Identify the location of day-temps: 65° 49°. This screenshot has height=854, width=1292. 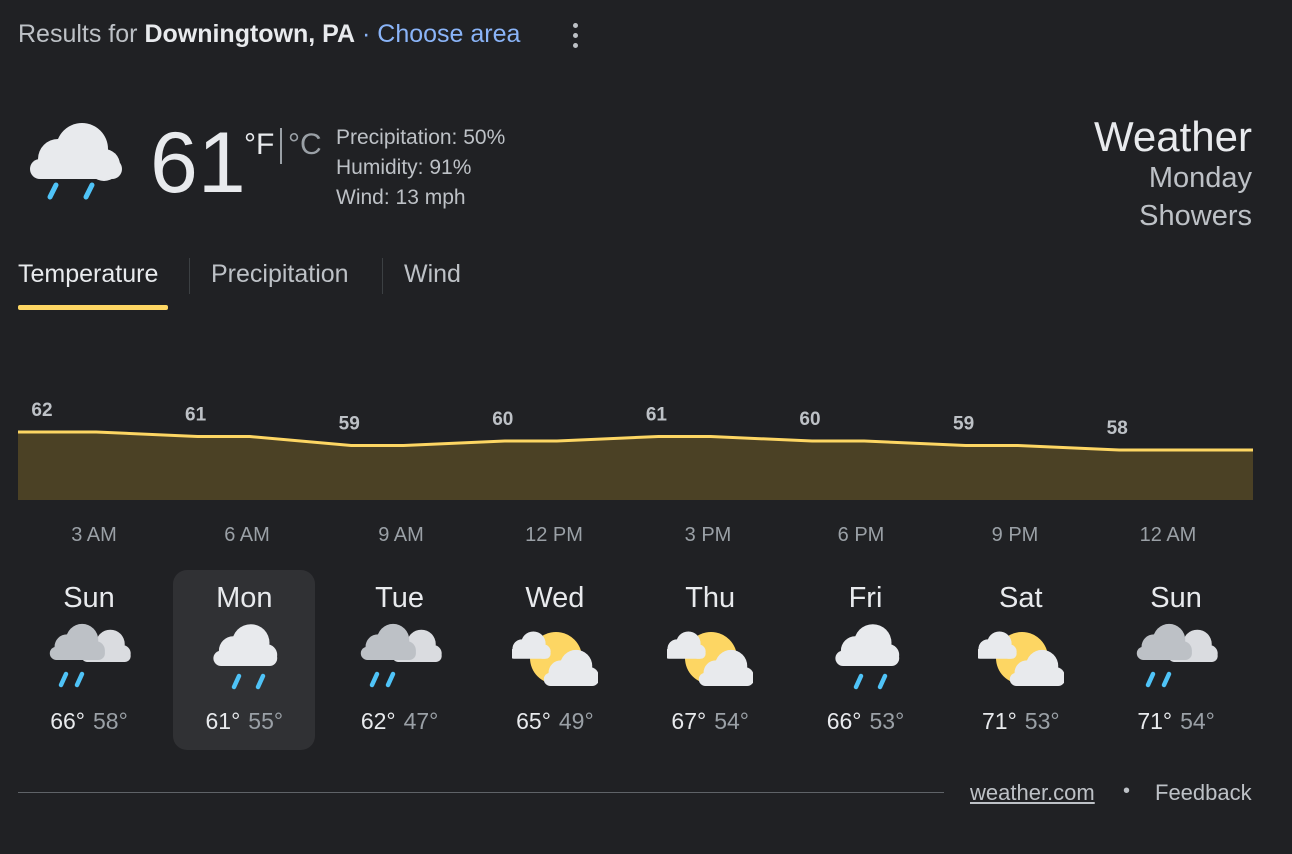
(555, 721).